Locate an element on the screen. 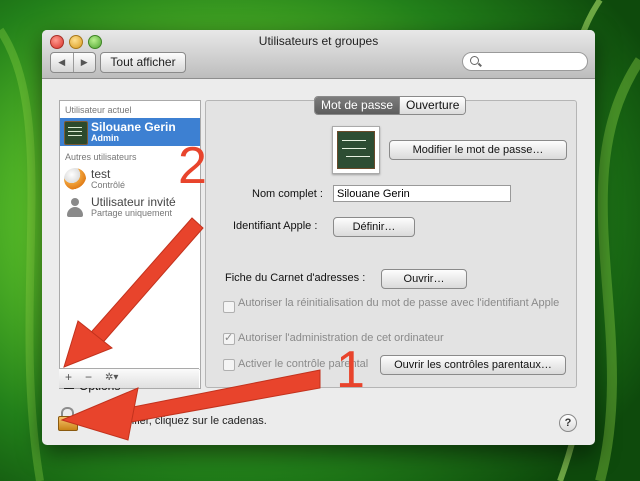 The height and width of the screenshot is (481, 640). annotation-number-1: 1 is located at coordinates (350, 370).